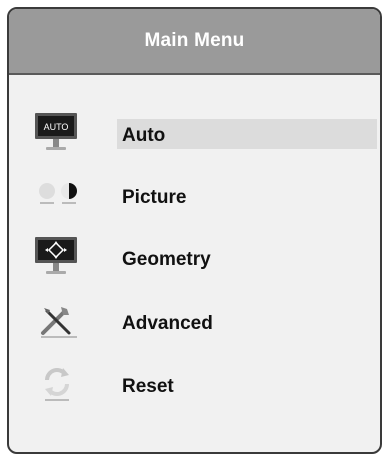  Describe the element at coordinates (167, 323) in the screenshot. I see `menu-item-label: Advanced` at that location.